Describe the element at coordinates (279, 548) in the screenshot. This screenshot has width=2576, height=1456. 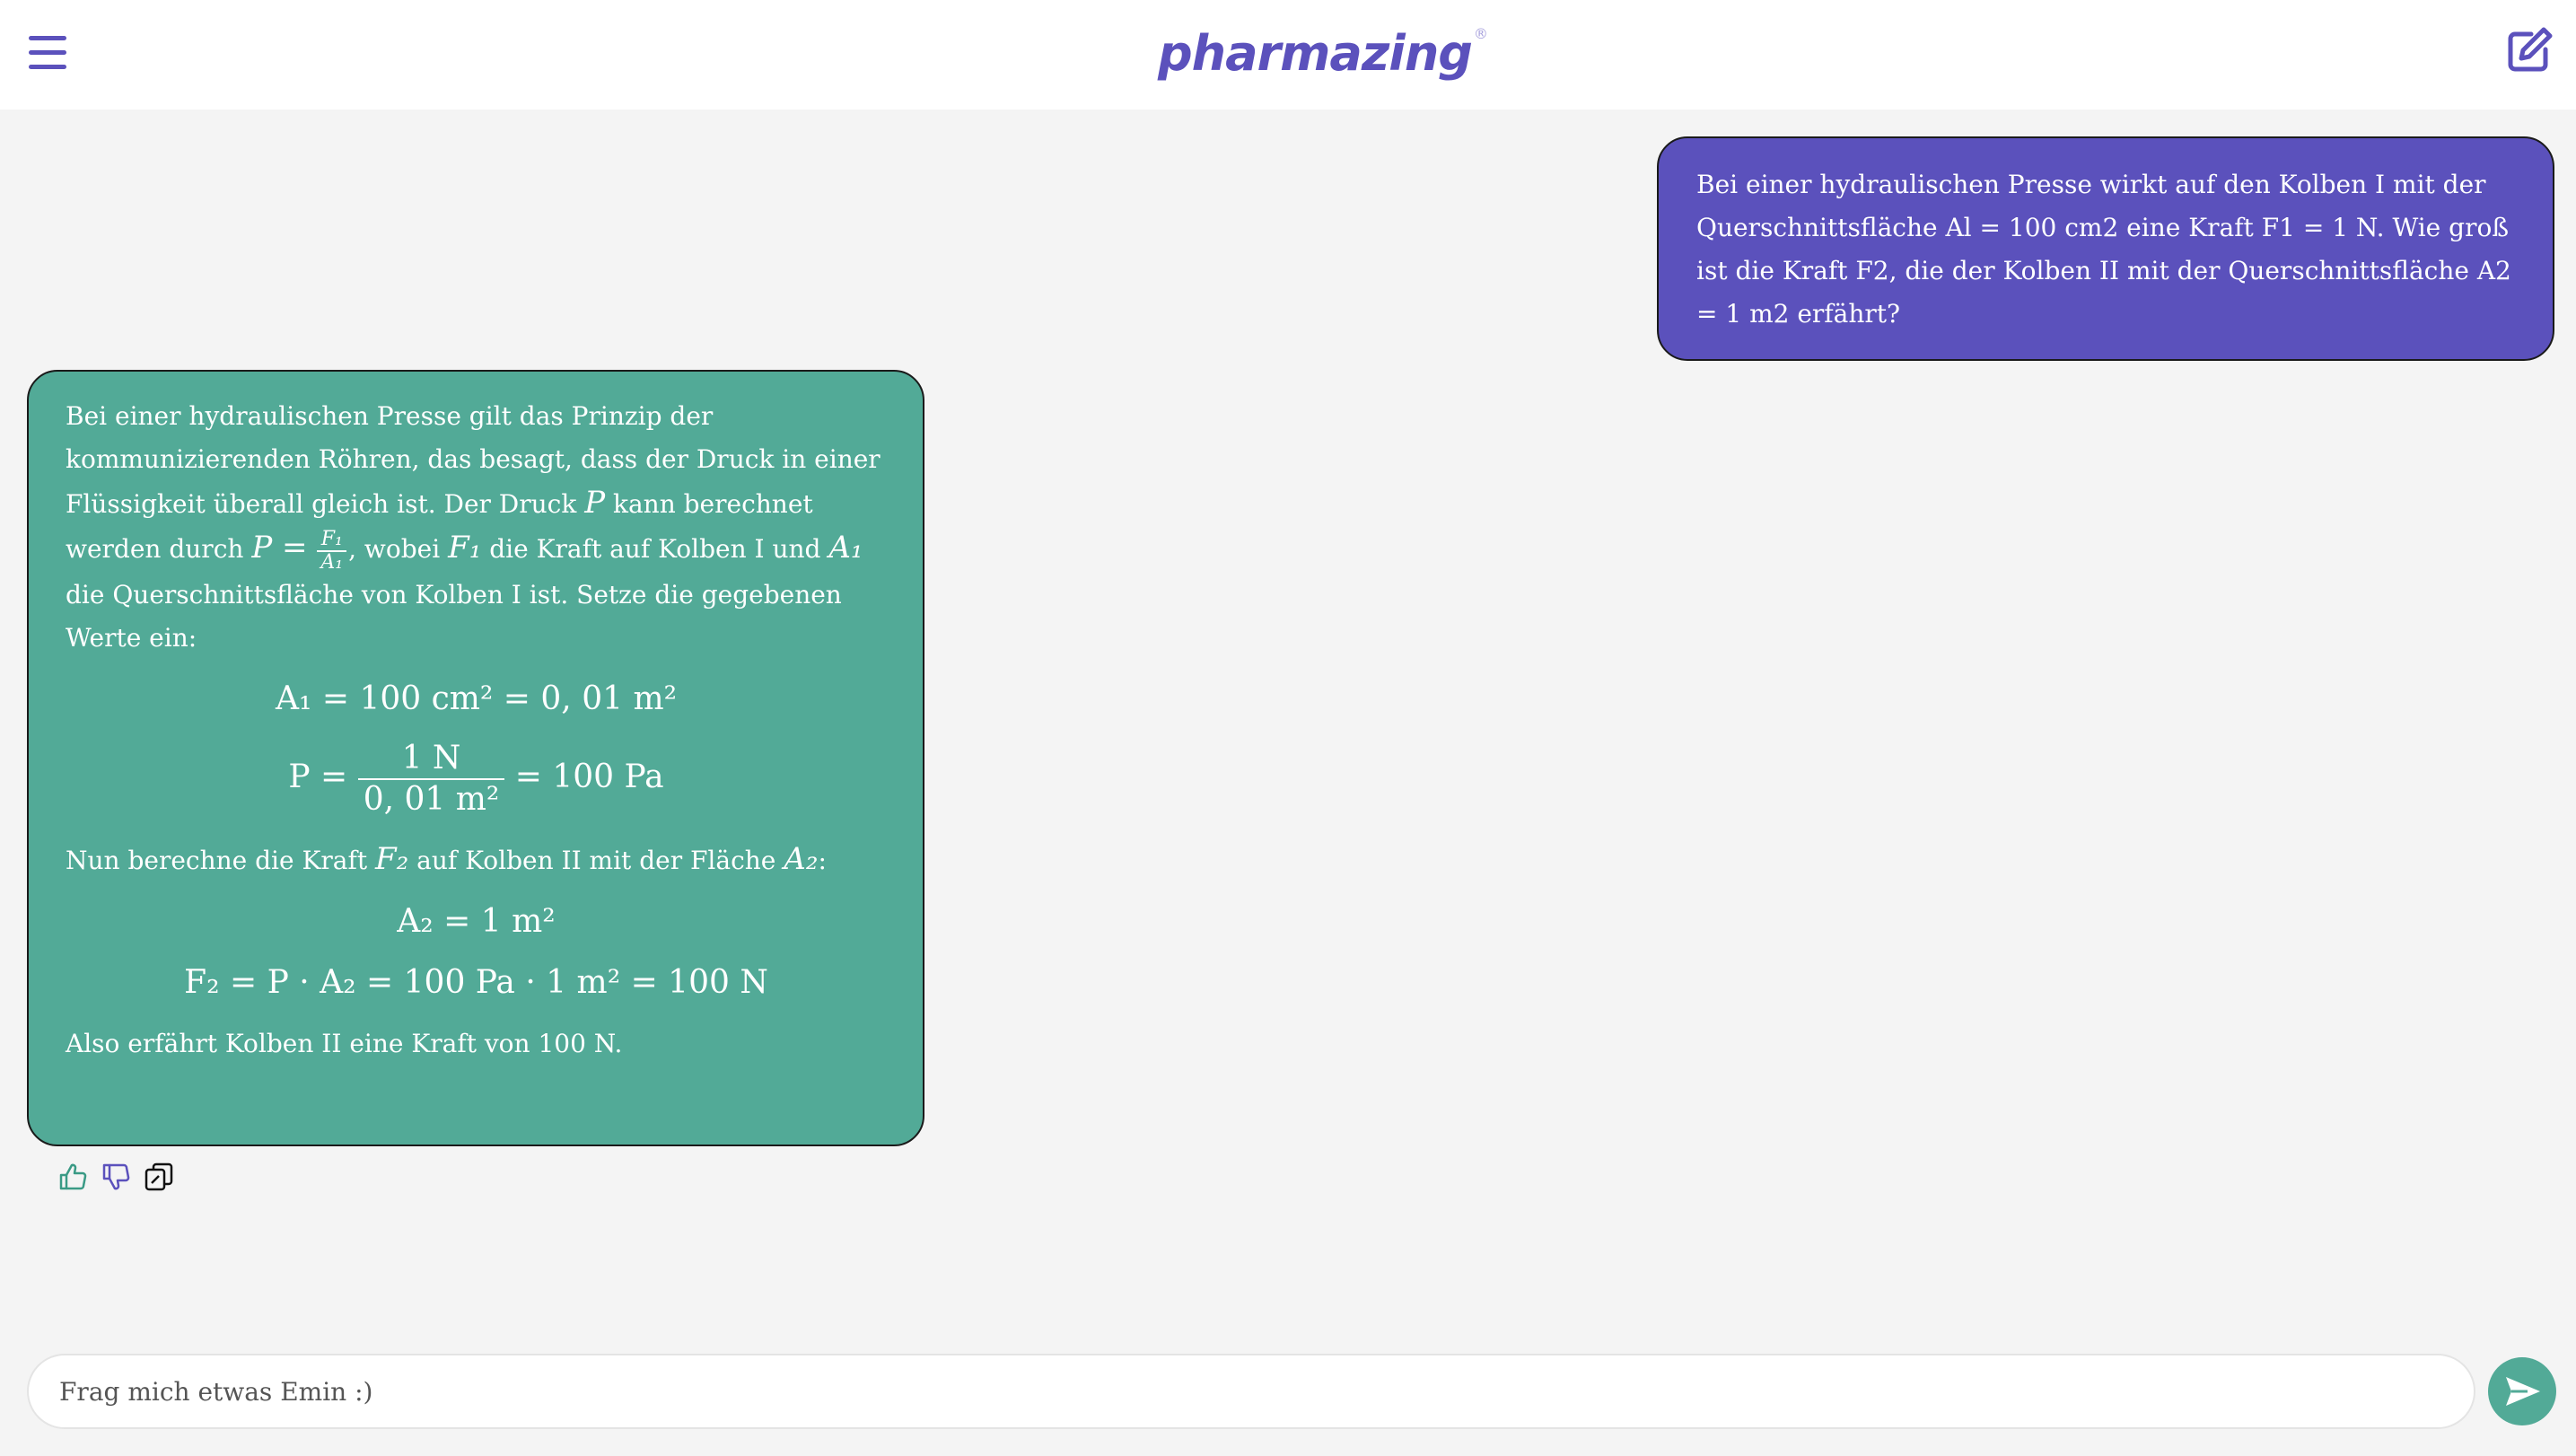
I see `math-p-eq: P =` at that location.